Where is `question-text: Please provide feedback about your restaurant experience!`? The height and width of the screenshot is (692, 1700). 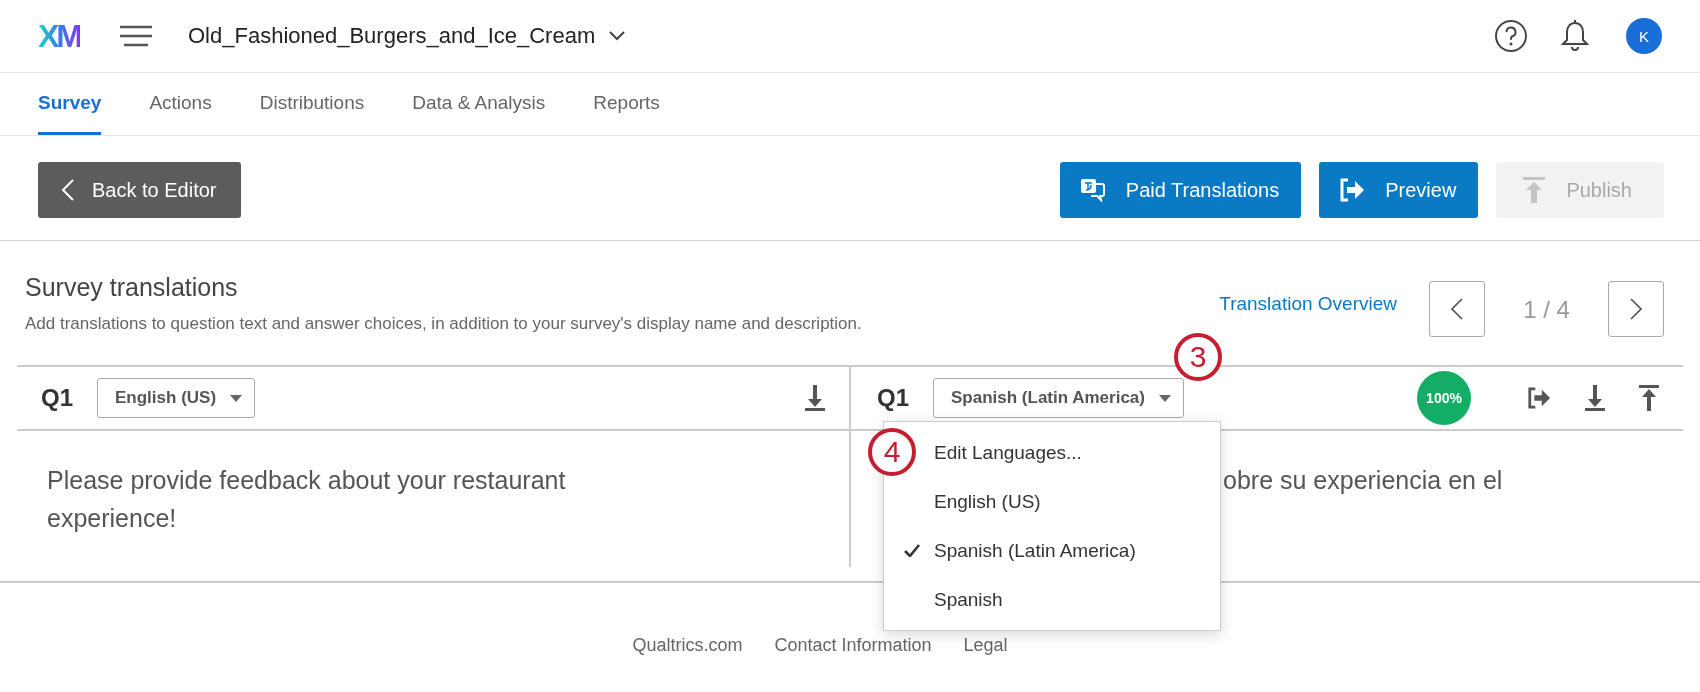 question-text: Please provide feedback about your restaurant experience! is located at coordinates (307, 499).